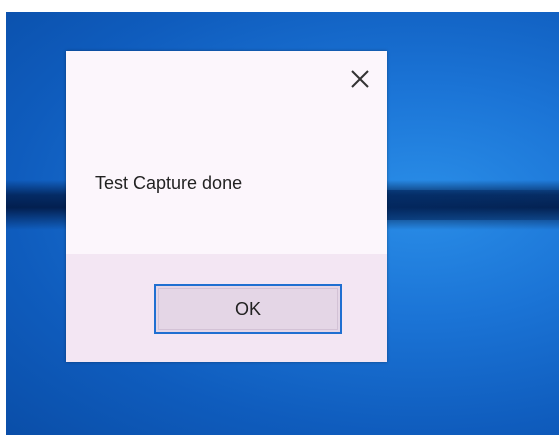 This screenshot has height=435, width=559. I want to click on close-icon, so click(360, 79).